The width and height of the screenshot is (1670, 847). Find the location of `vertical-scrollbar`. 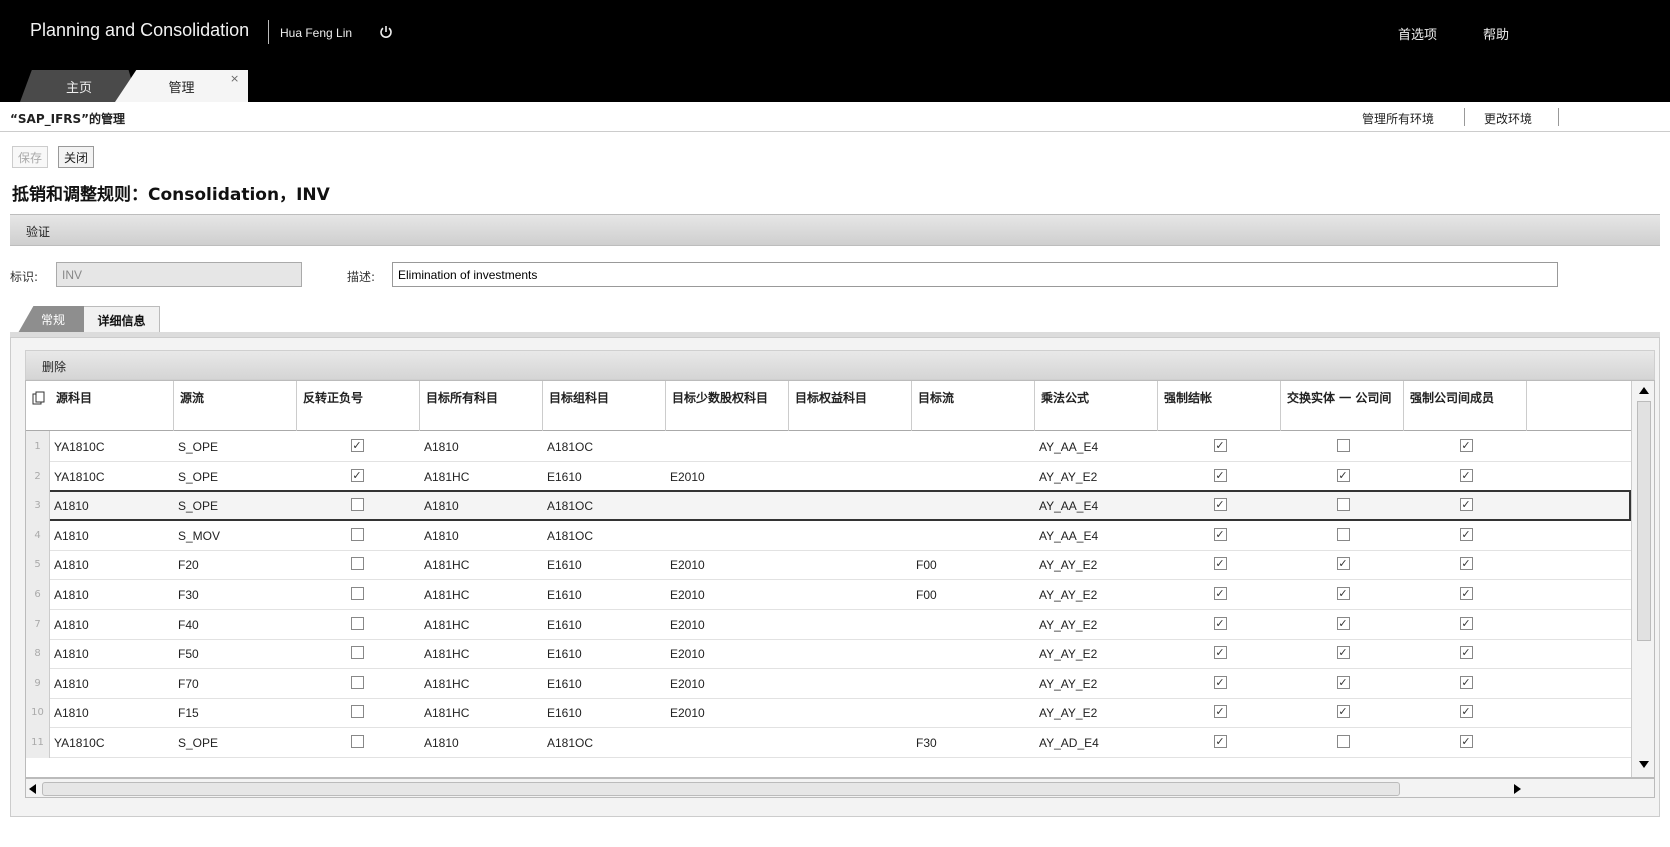

vertical-scrollbar is located at coordinates (1642, 579).